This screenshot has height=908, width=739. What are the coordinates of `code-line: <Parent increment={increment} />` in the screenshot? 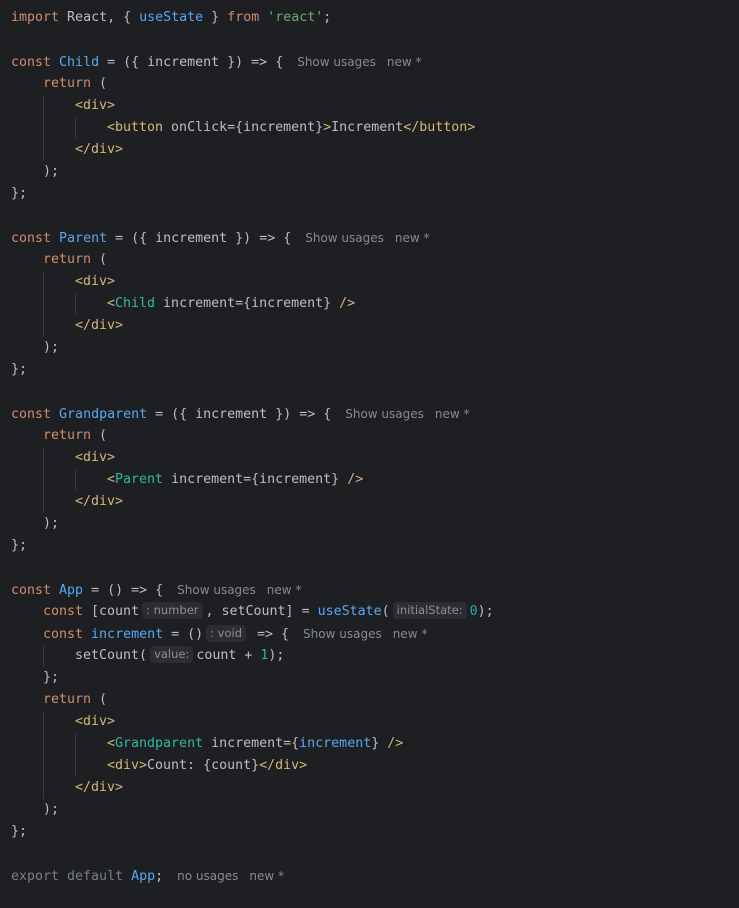 It's located at (369, 480).